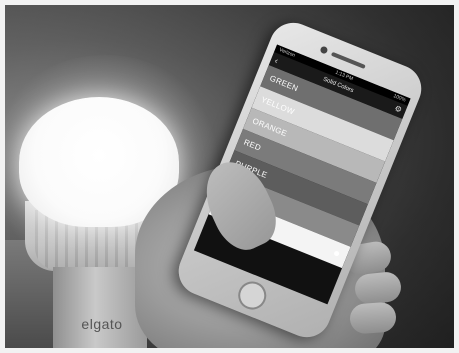 The image size is (459, 353). Describe the element at coordinates (102, 324) in the screenshot. I see `bulb-brand-logo: elgato` at that location.